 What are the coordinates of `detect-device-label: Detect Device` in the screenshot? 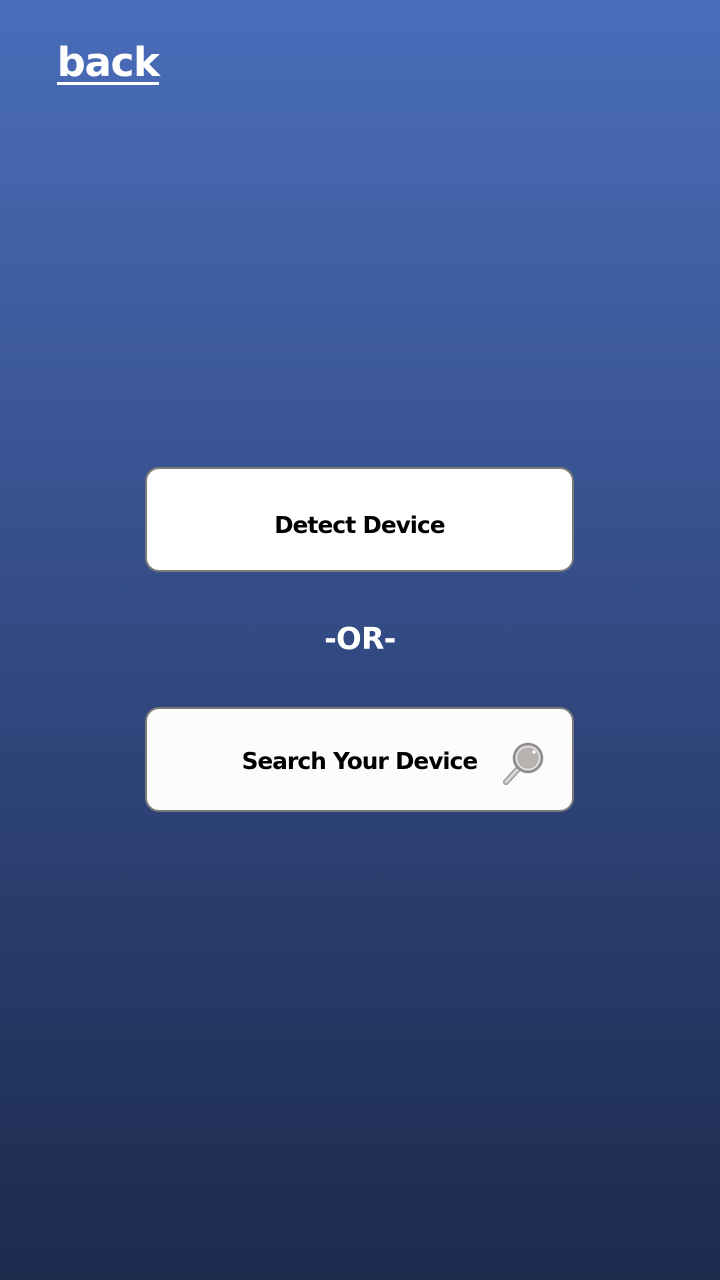 It's located at (359, 526).